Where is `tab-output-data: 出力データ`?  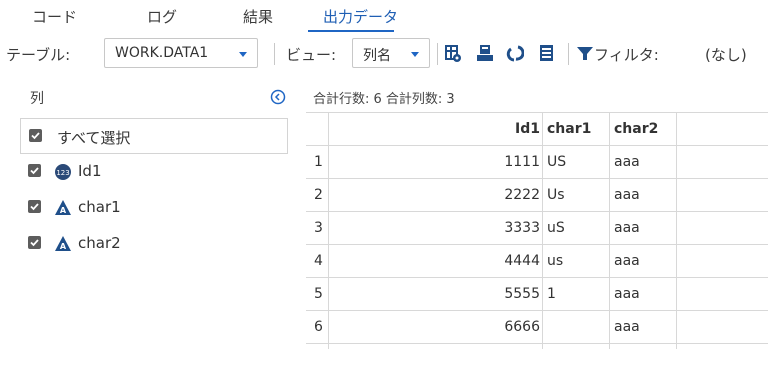
tab-output-data: 出力データ is located at coordinates (360, 16).